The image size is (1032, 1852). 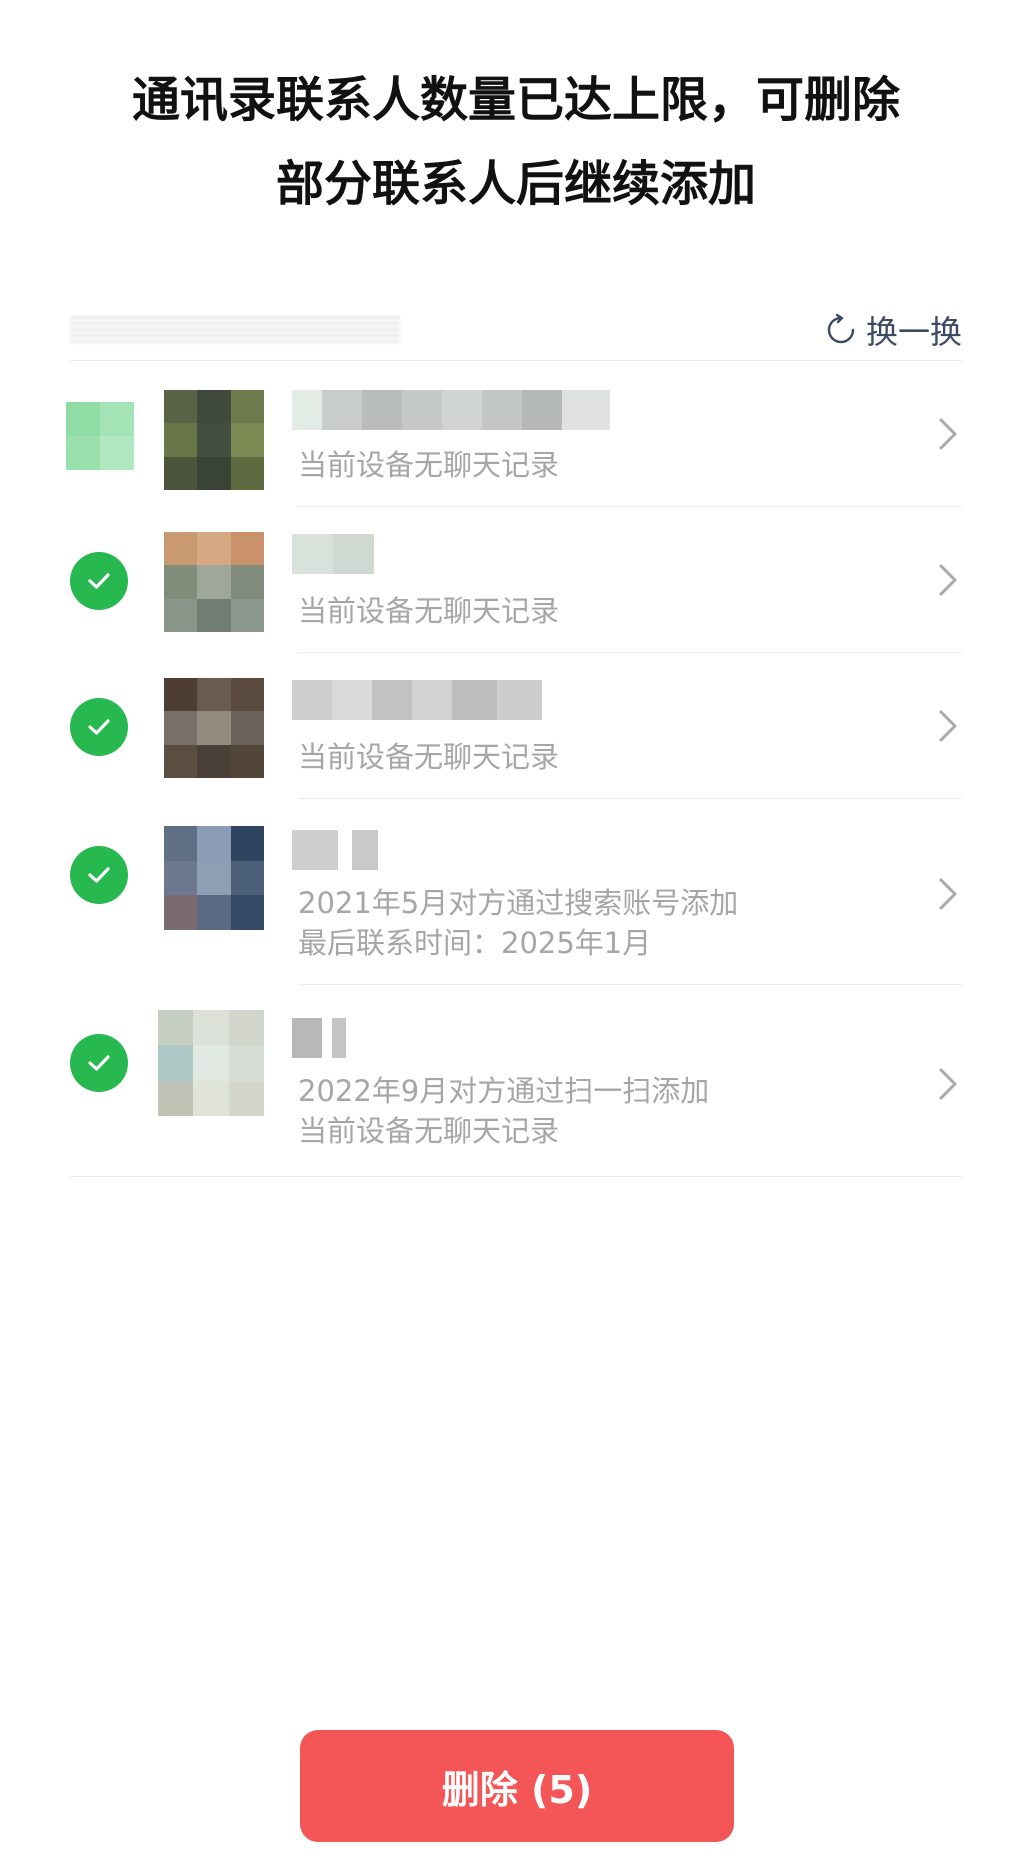 I want to click on selection-indicator, so click(x=100, y=436).